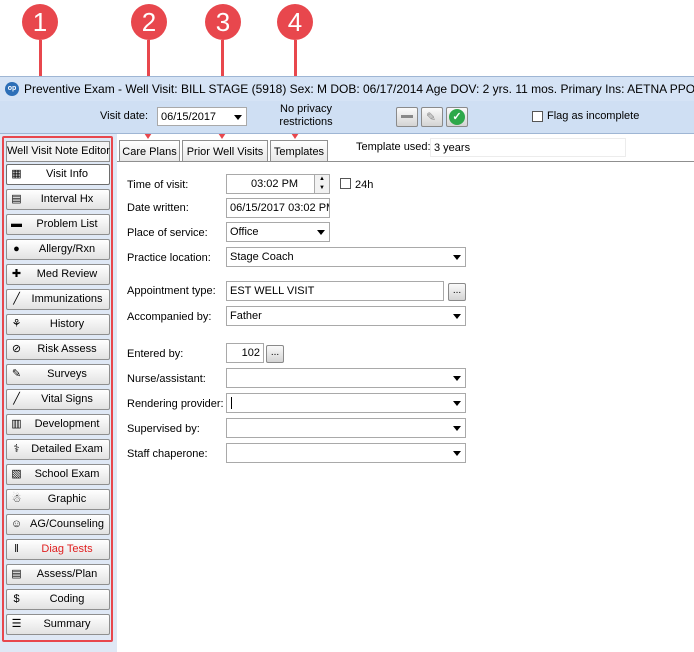  I want to click on flag-incomplete-checkbox, so click(537, 116).